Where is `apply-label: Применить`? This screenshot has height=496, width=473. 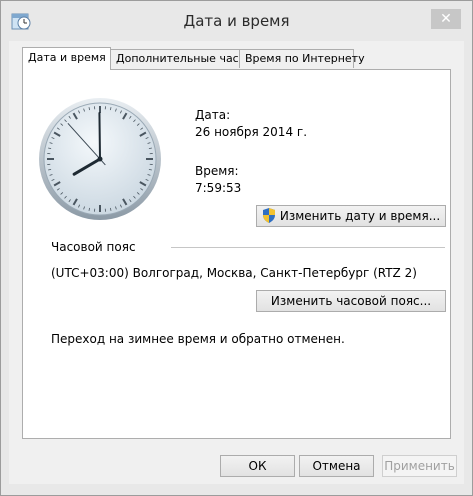 apply-label: Применить is located at coordinates (419, 466).